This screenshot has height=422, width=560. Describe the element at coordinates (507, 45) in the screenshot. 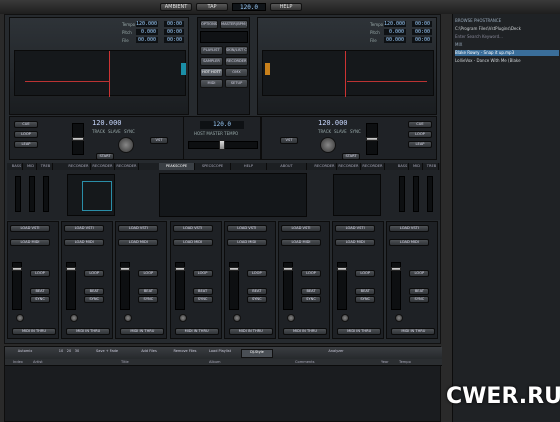

I see `browser-folder: MIX` at that location.